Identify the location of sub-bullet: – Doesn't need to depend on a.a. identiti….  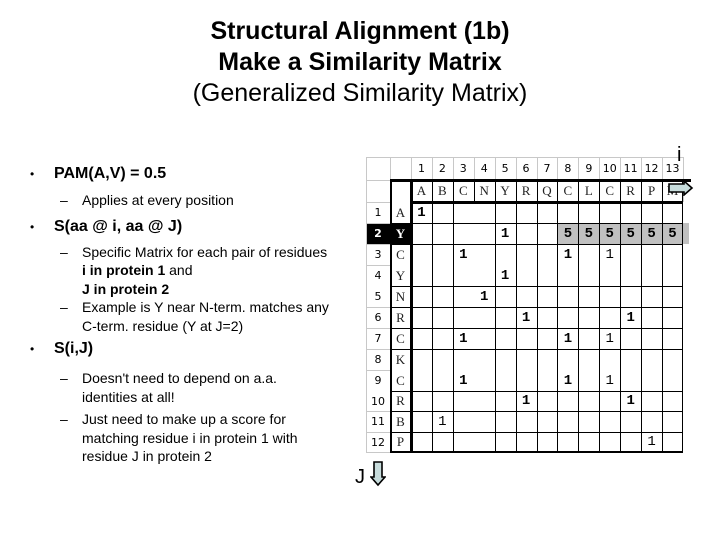
(168, 387).